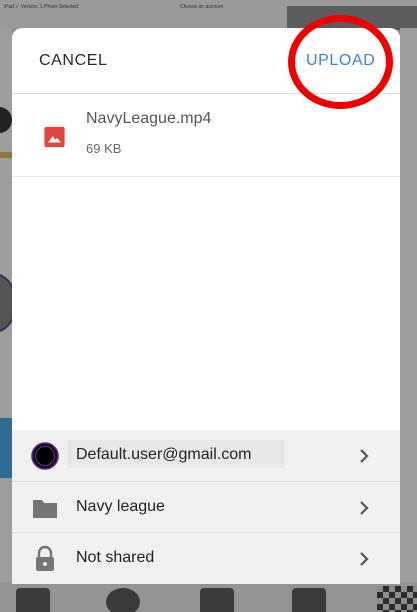 The image size is (417, 612). Describe the element at coordinates (202, 7) in the screenshot. I see `background-account-title: Choose an account` at that location.